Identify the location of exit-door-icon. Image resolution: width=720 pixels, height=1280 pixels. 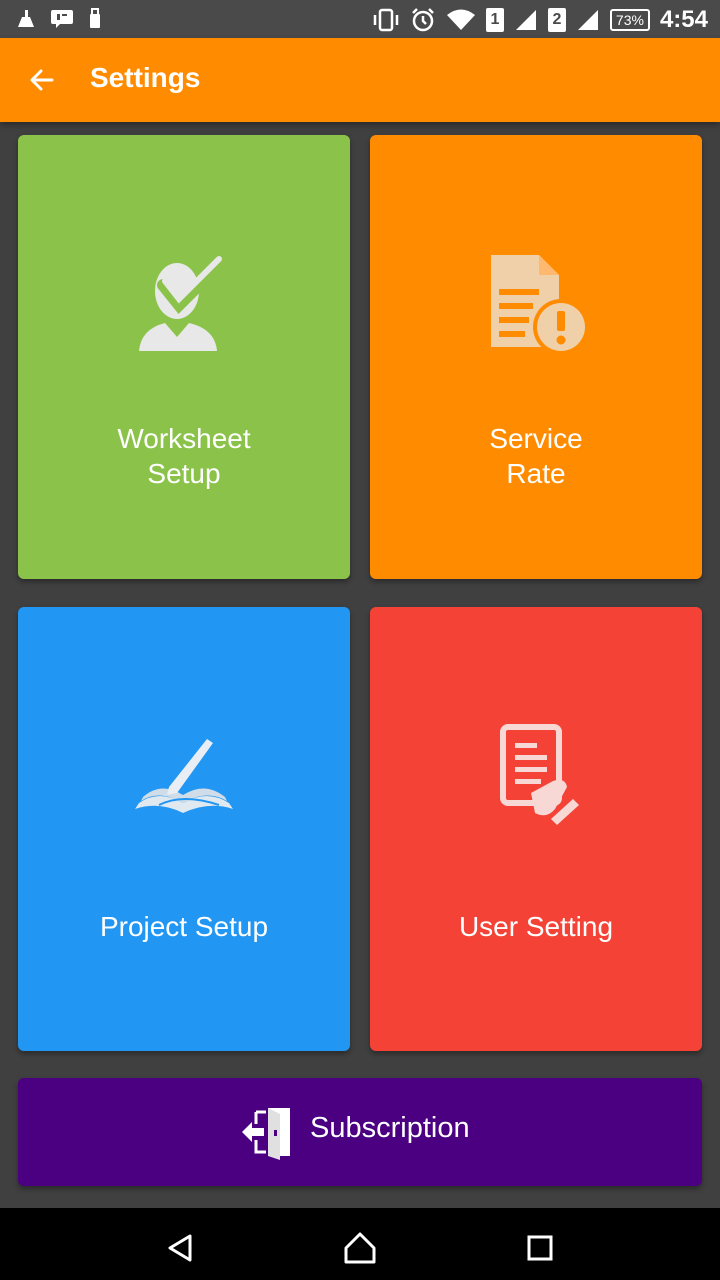
(266, 1134).